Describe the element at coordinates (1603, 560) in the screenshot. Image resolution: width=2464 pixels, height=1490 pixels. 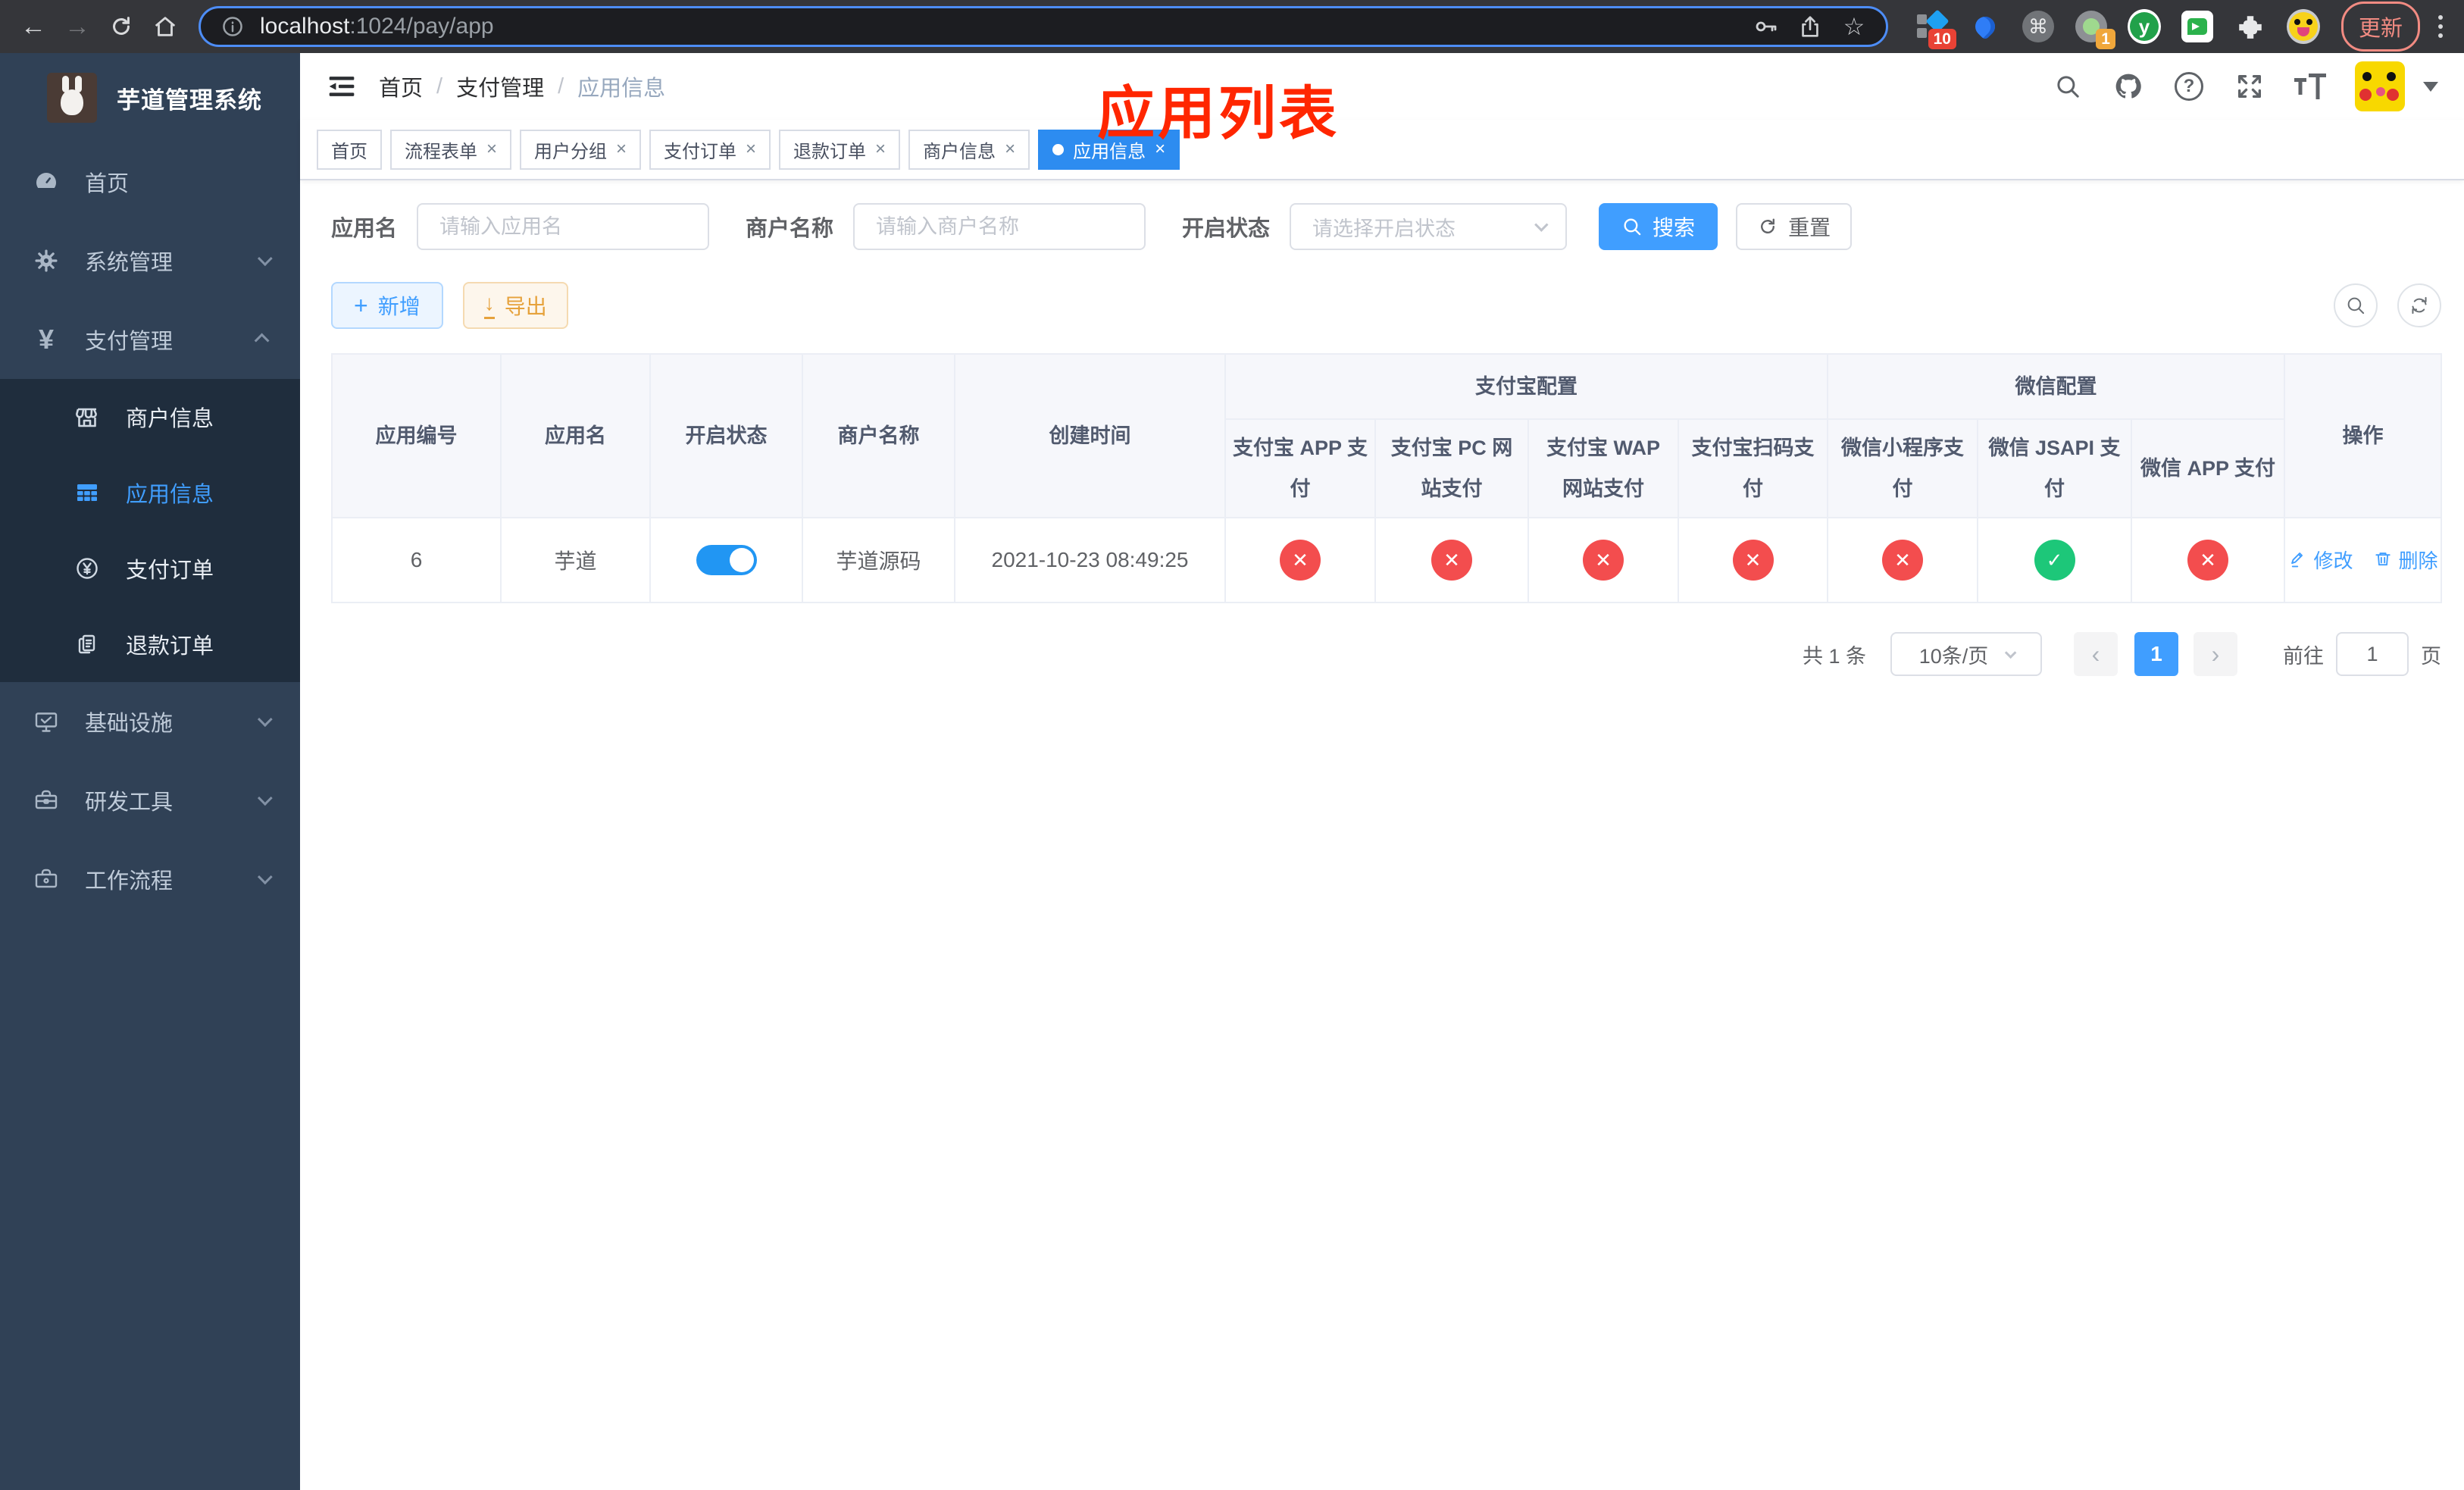
I see `cell-alipay-wap: ✕` at that location.